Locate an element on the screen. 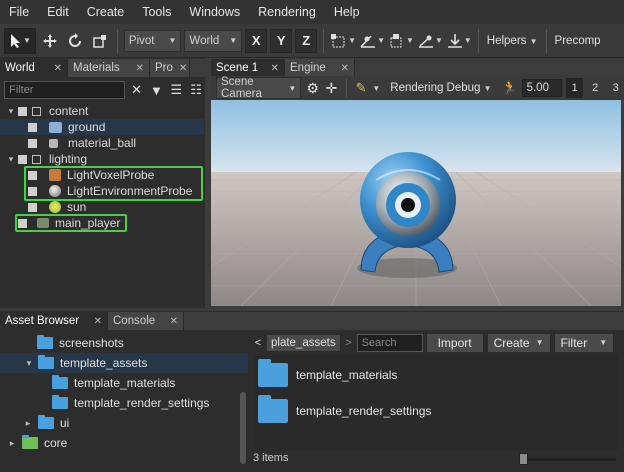 The image size is (624, 472). tab-engine: Engine ✕ is located at coordinates (320, 68).